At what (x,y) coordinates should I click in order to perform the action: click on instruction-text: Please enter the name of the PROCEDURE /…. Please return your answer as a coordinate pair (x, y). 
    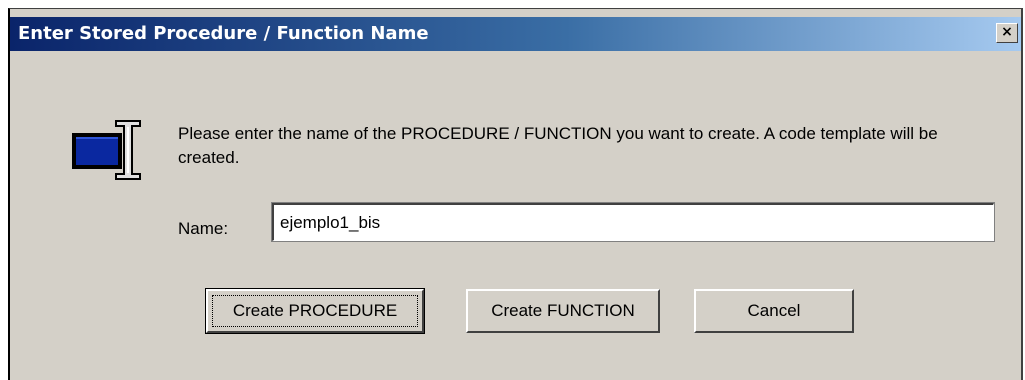
    Looking at the image, I should click on (558, 145).